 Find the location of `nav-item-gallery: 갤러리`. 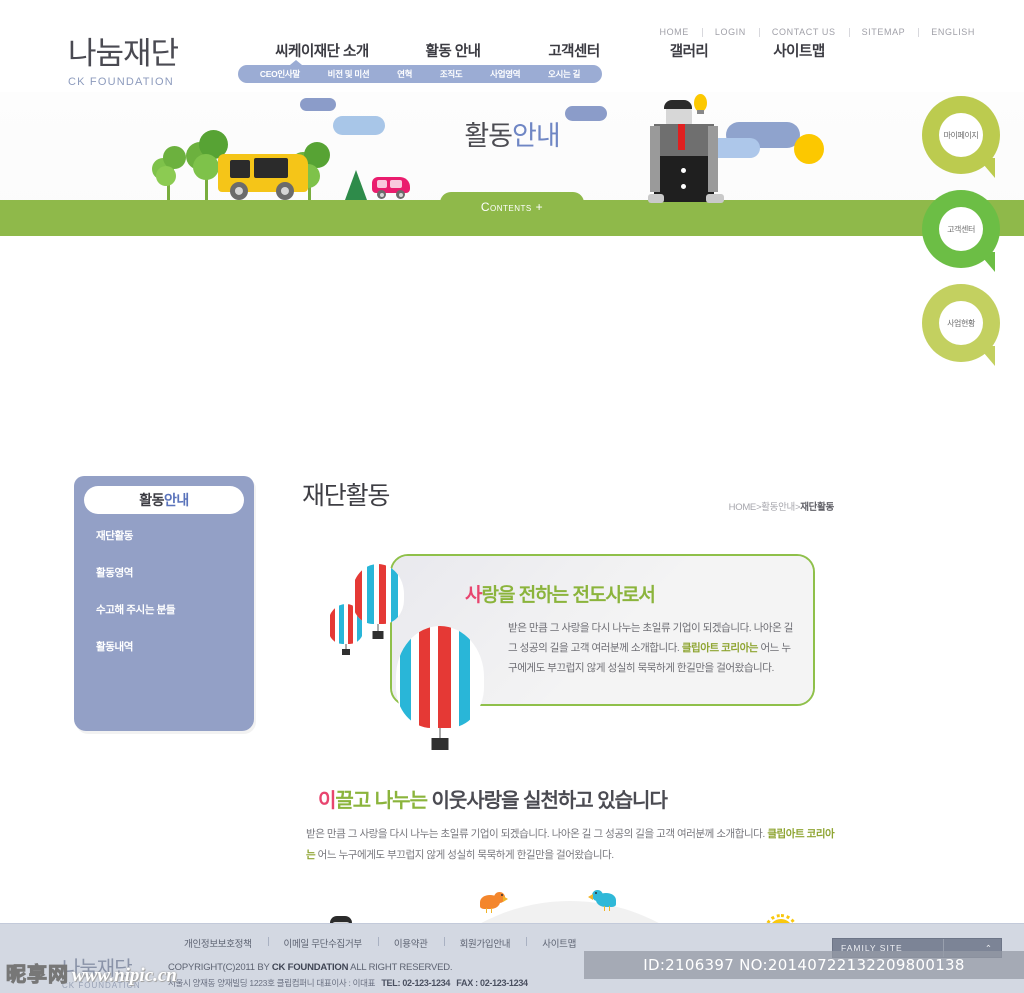

nav-item-gallery: 갤러리 is located at coordinates (689, 50).